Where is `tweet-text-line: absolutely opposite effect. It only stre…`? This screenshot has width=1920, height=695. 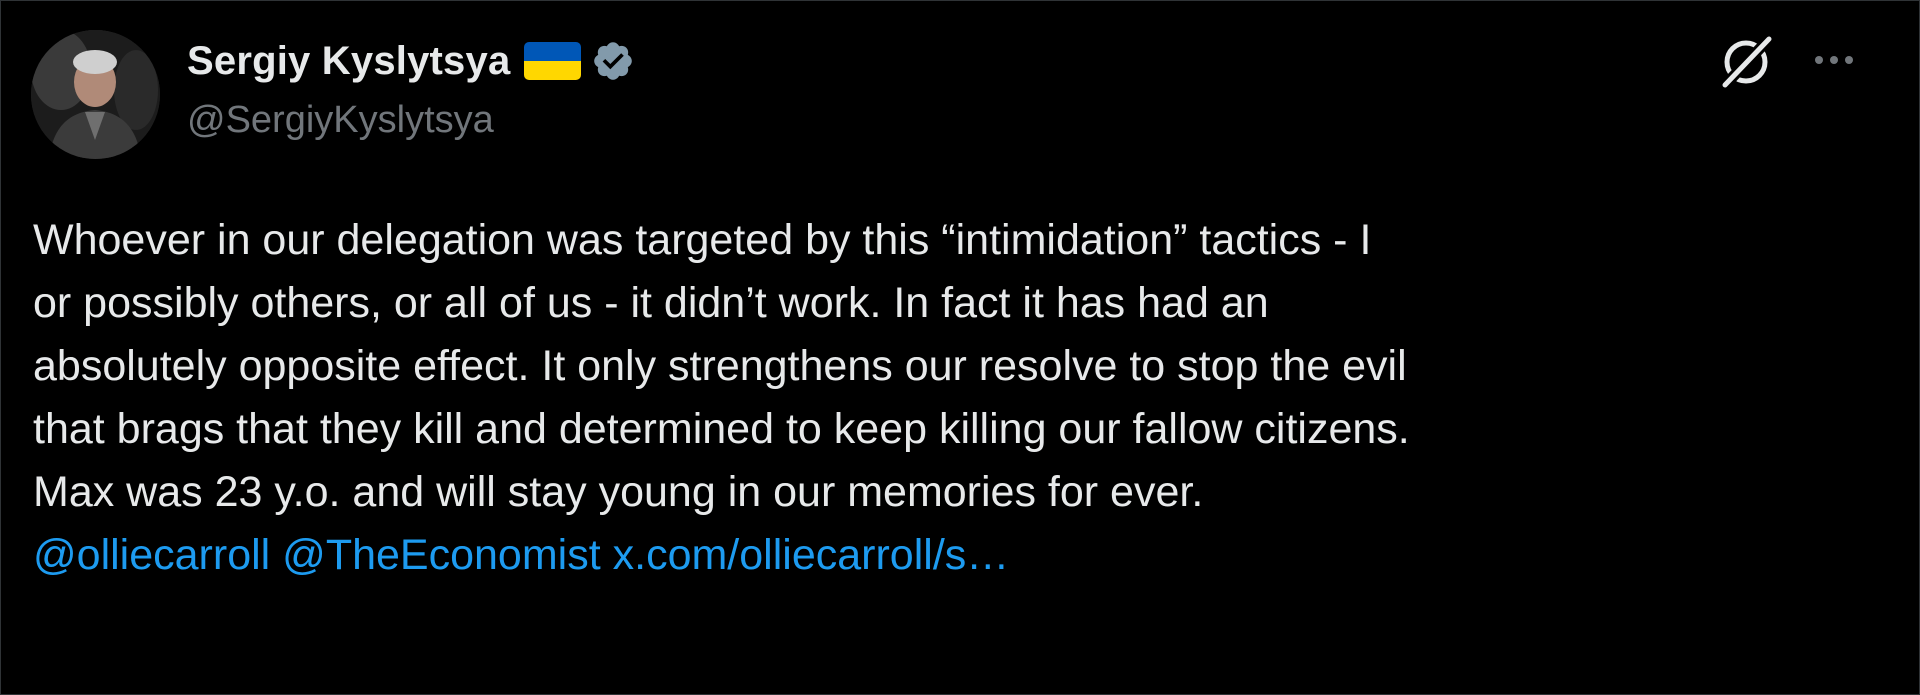 tweet-text-line: absolutely opposite effect. It only stre… is located at coordinates (720, 366).